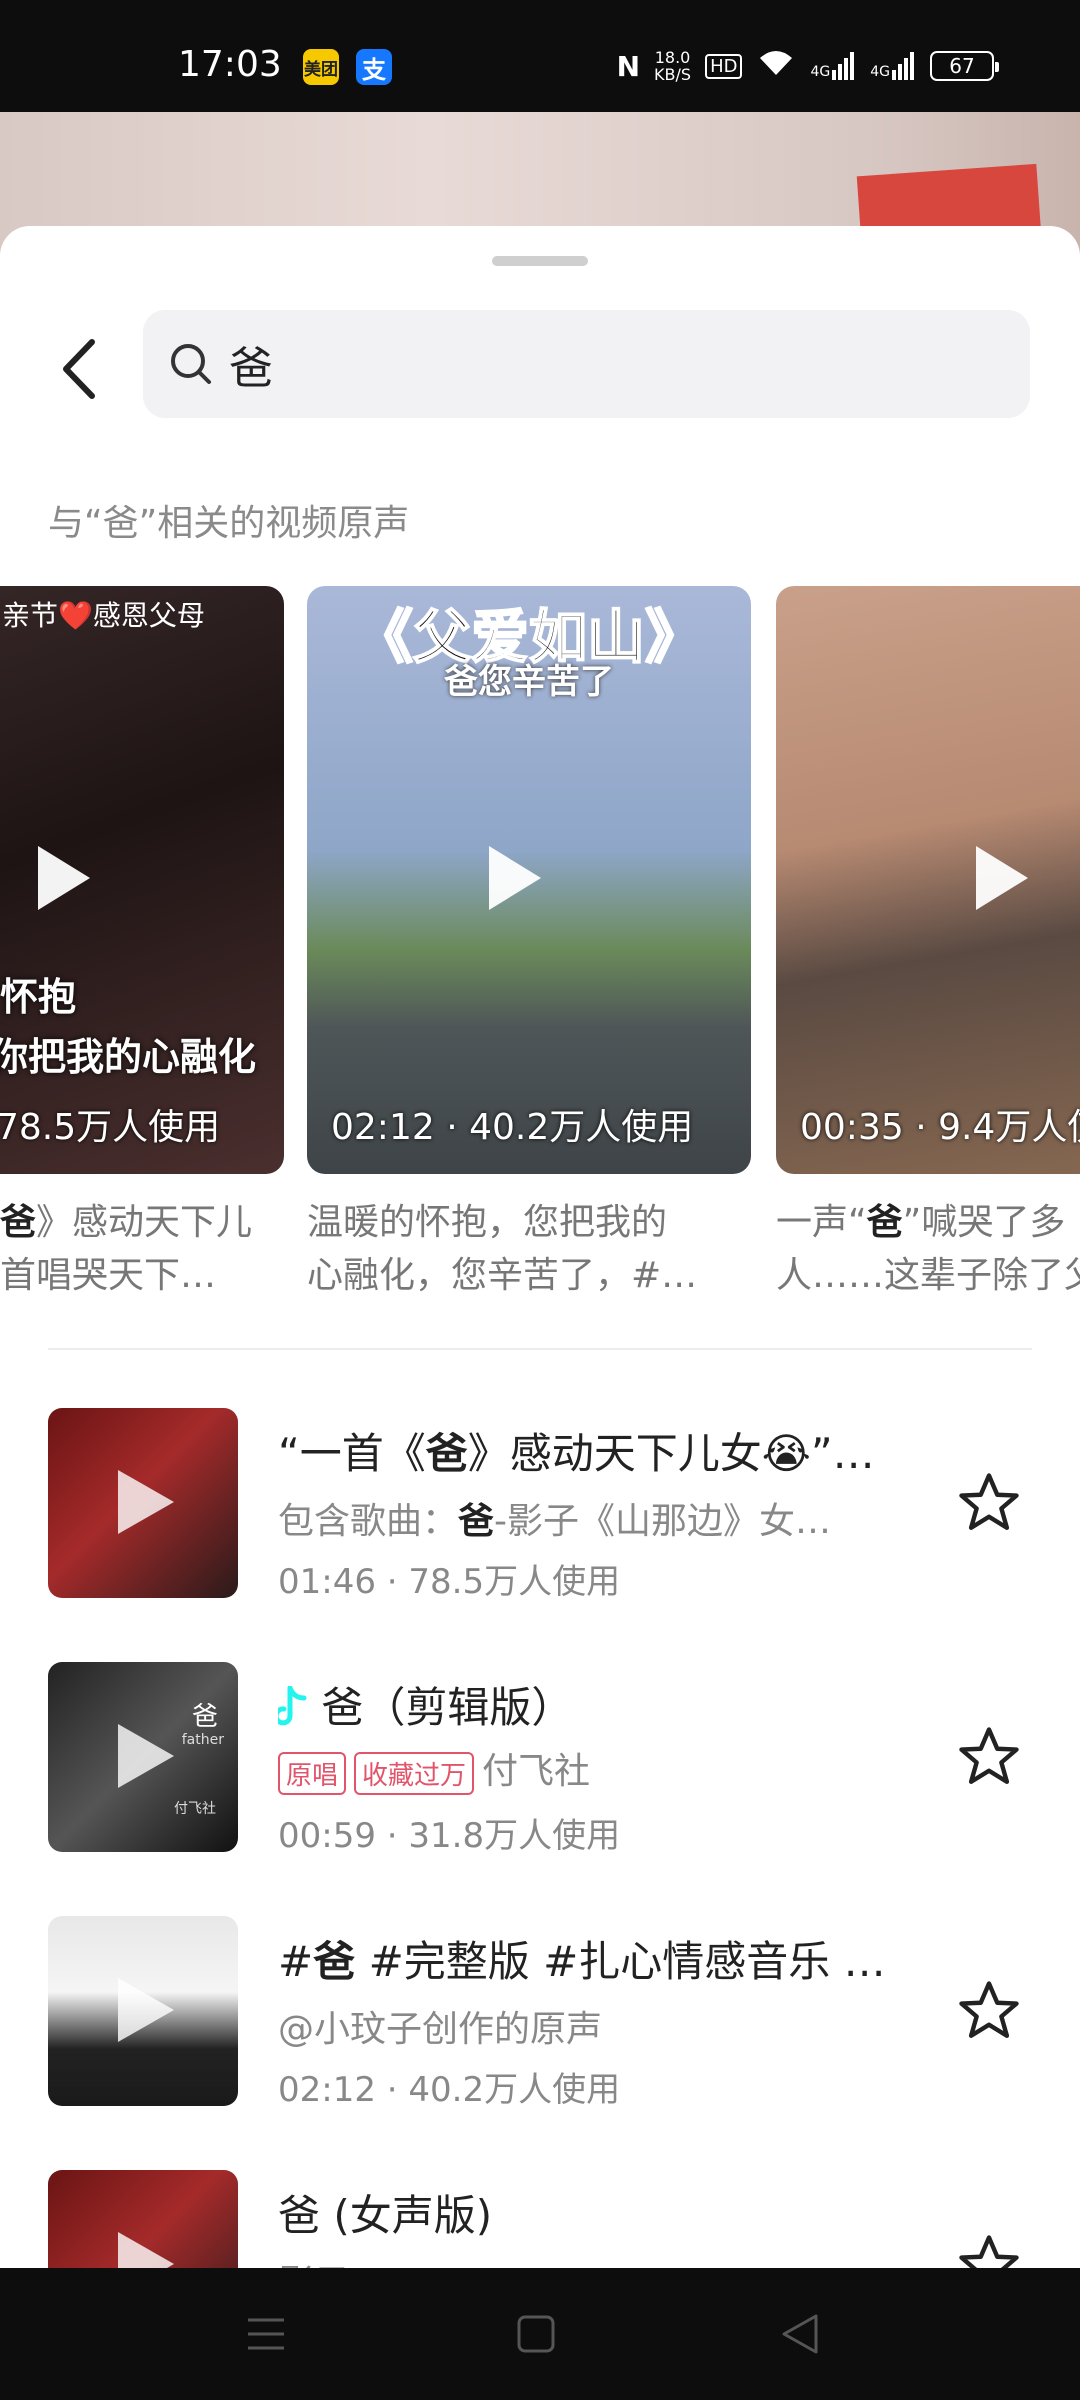 Image resolution: width=1080 pixels, height=2400 pixels. What do you see at coordinates (928, 880) in the screenshot?
I see `video-thumbnail: 00:35 · 9.4万人使` at bounding box center [928, 880].